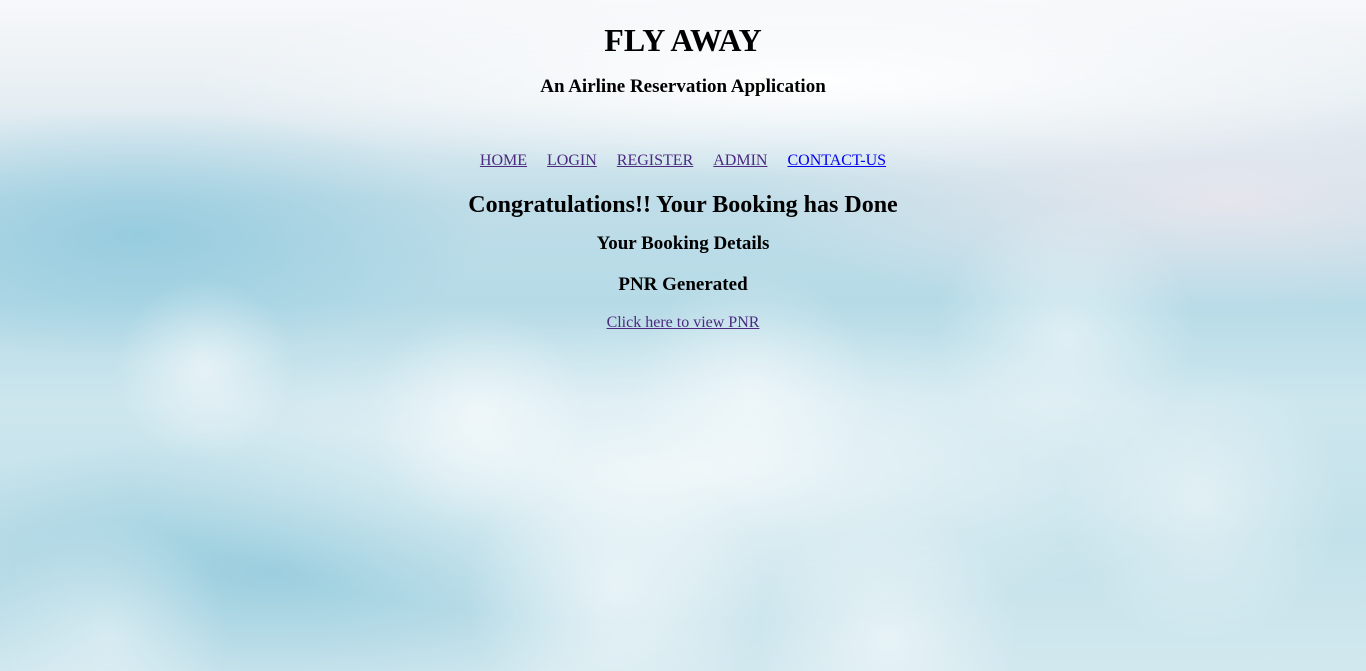 This screenshot has width=1366, height=671. I want to click on booking-success-heading: Congratulations!! Your Booking has Done, so click(683, 205).